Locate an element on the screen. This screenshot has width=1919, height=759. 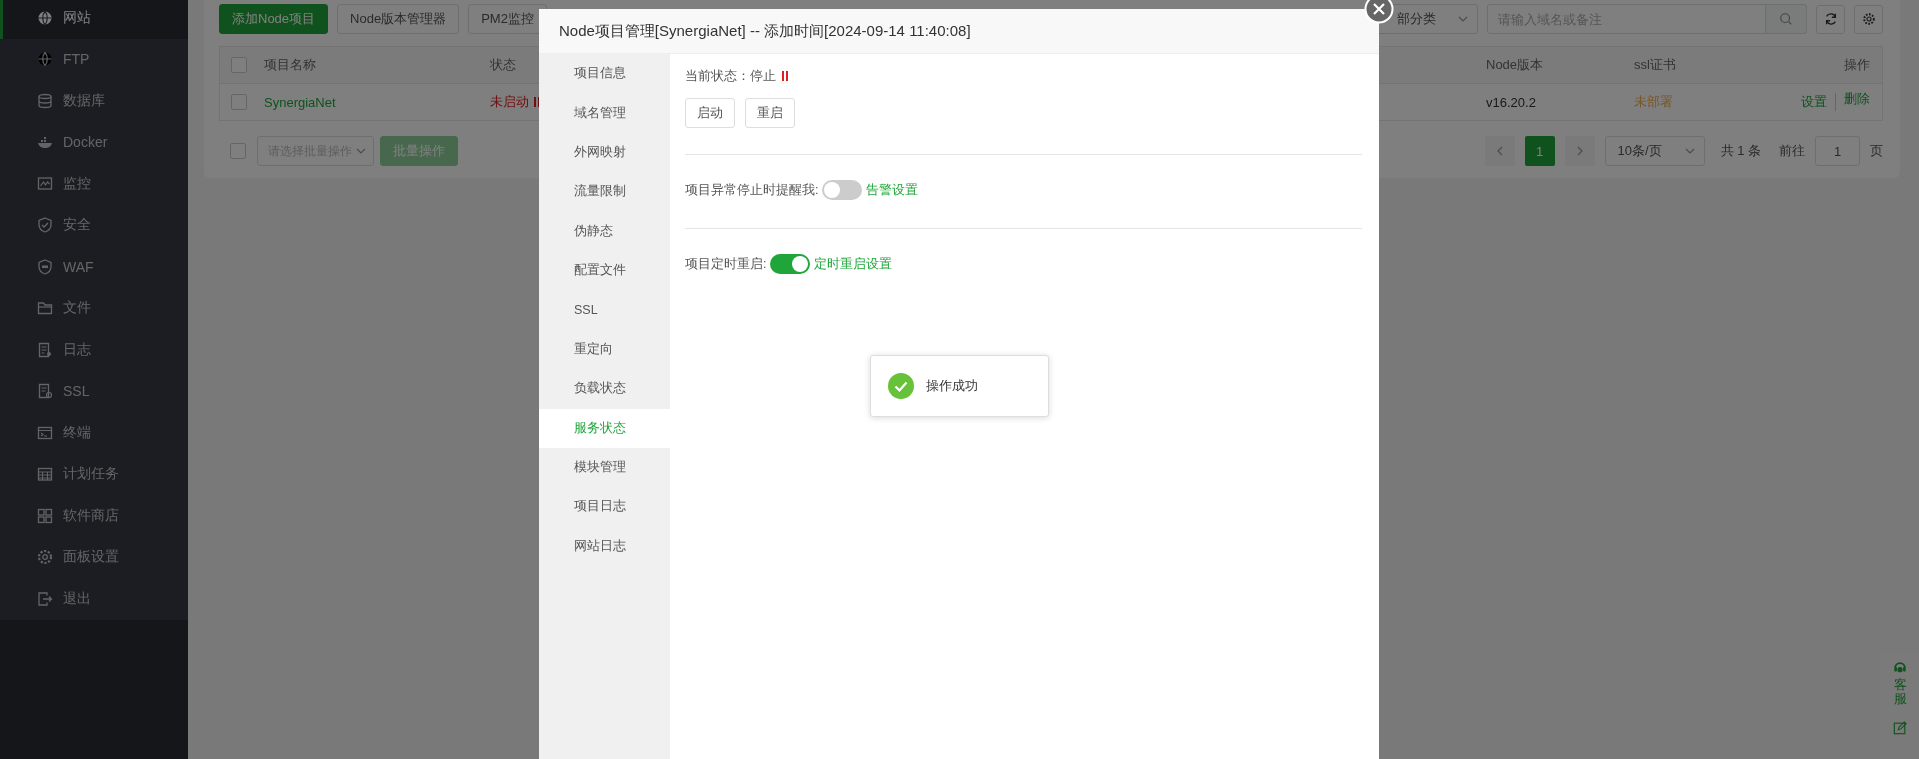
table-cell-text: v16.20.2 is located at coordinates (1511, 102).